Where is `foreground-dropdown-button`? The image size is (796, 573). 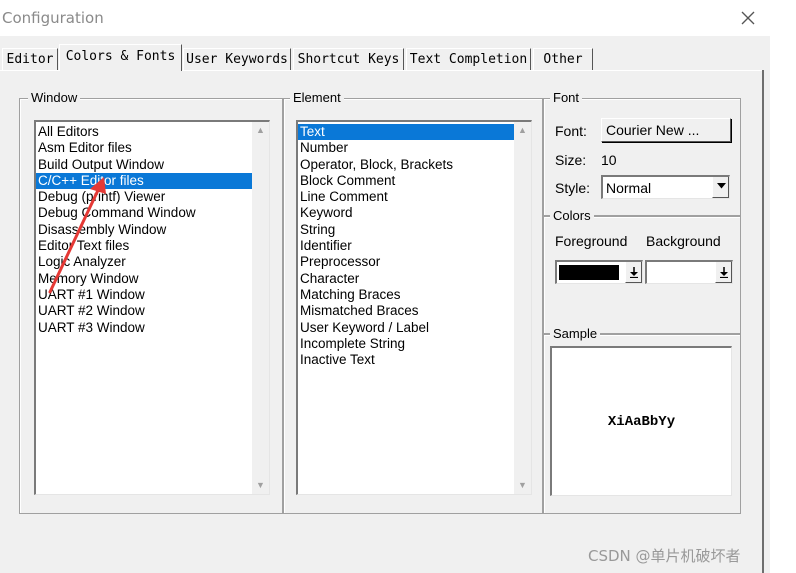
foreground-dropdown-button is located at coordinates (633, 272).